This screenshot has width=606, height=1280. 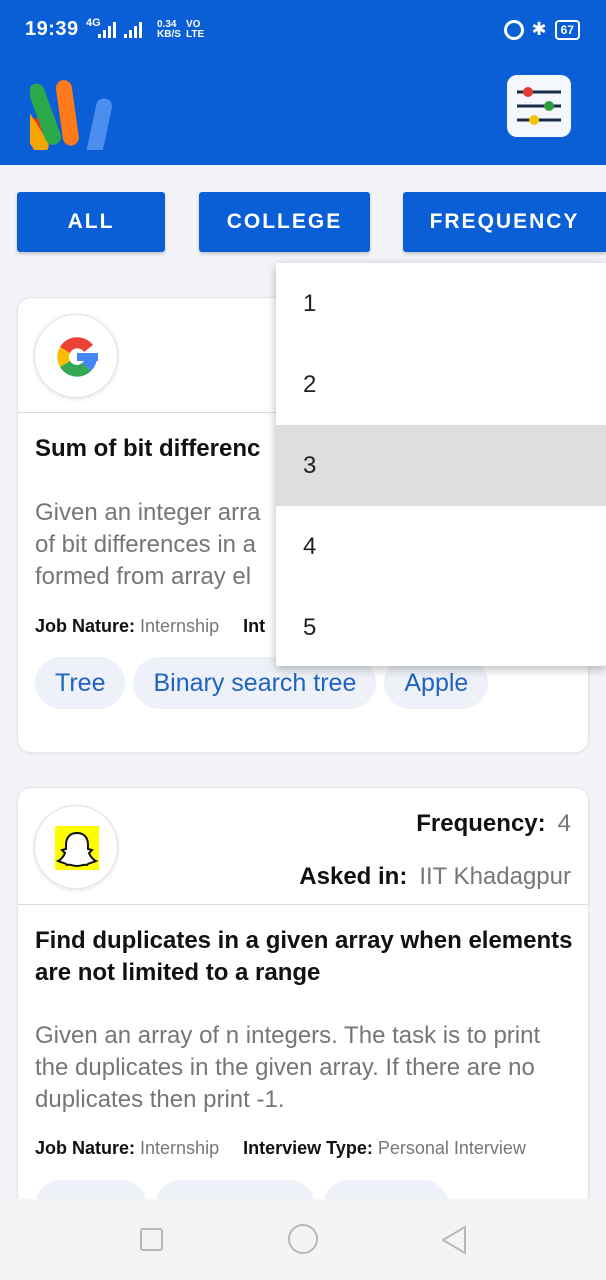 What do you see at coordinates (564, 823) in the screenshot?
I see `frequency-value: 4` at bounding box center [564, 823].